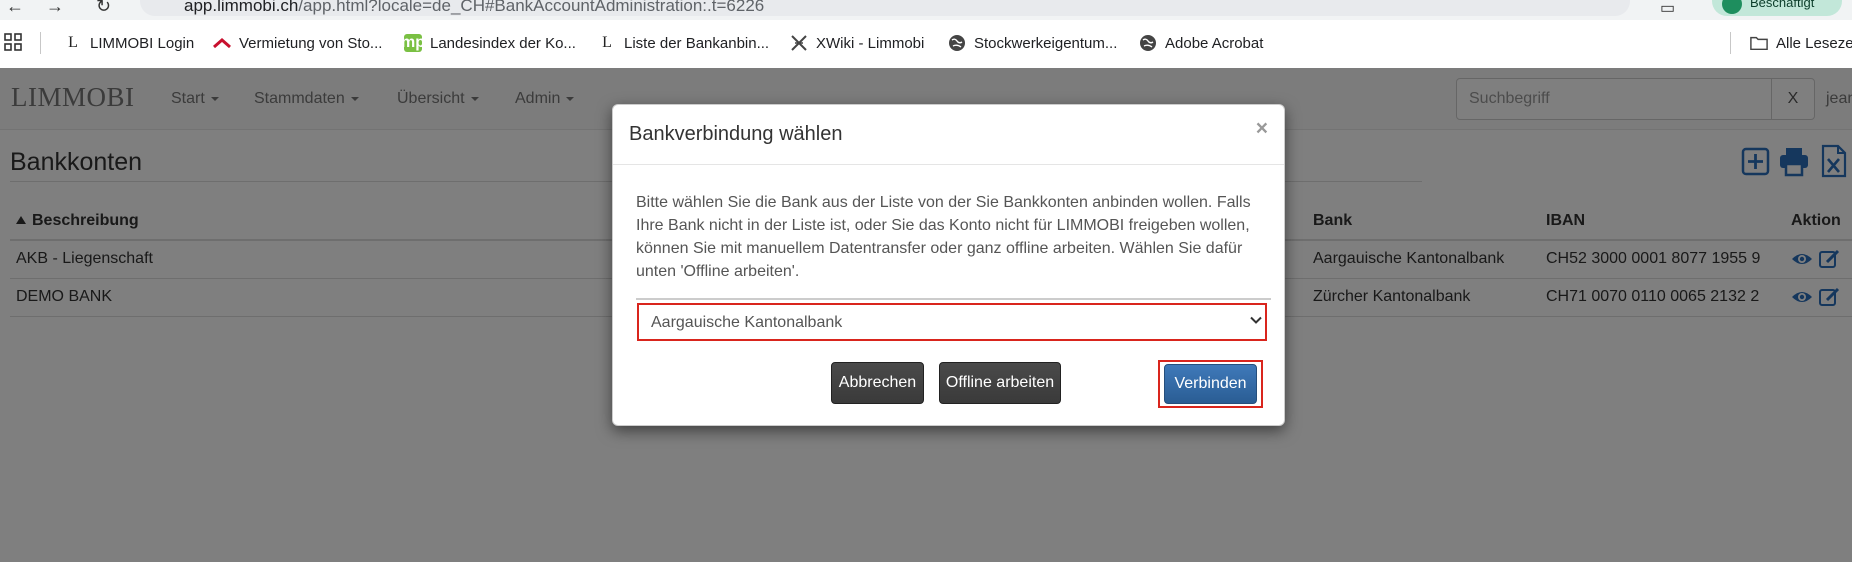 Image resolution: width=1852 pixels, height=562 pixels. I want to click on connect-button: Verbinden, so click(1210, 384).